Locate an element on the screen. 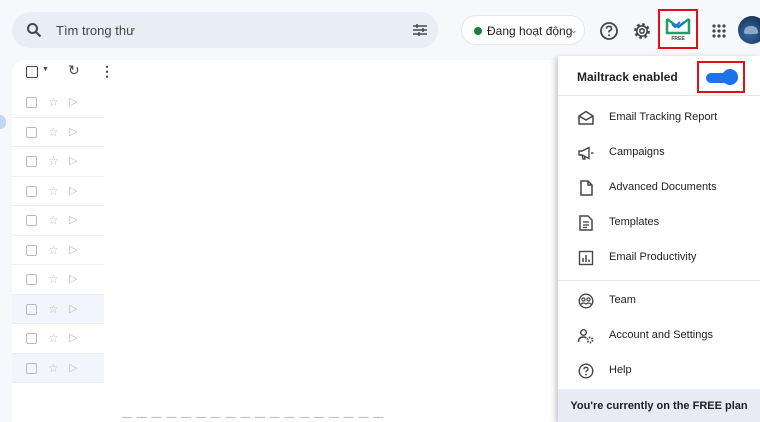 The height and width of the screenshot is (422, 760). menu-item-label: Templates is located at coordinates (634, 222).